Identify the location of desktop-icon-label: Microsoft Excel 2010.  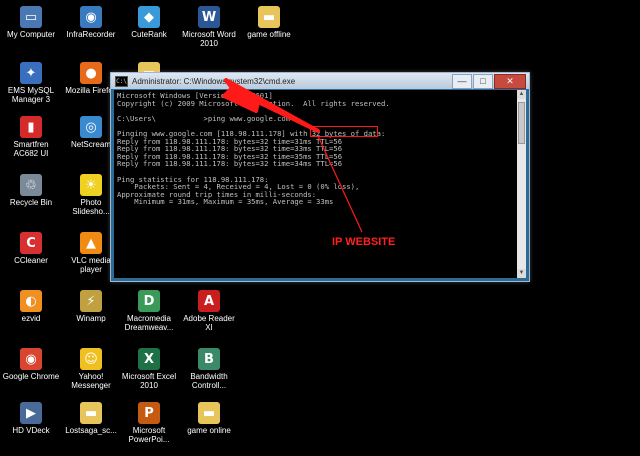
(149, 381).